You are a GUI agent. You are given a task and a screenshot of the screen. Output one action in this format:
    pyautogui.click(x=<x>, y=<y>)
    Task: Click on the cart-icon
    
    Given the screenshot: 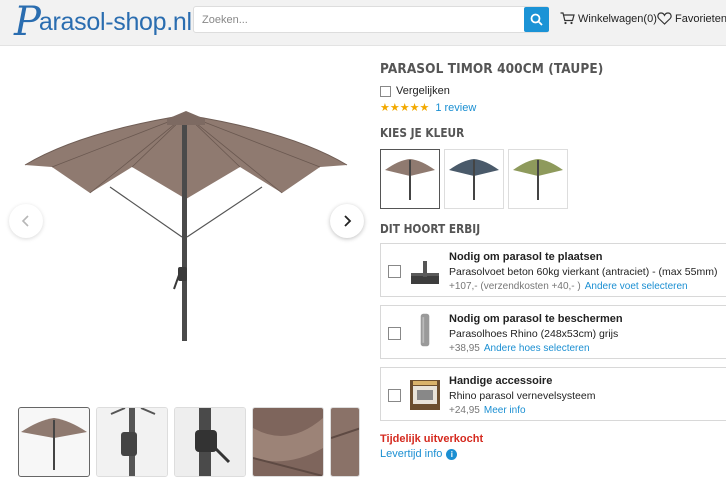 What is the action you would take?
    pyautogui.click(x=567, y=18)
    